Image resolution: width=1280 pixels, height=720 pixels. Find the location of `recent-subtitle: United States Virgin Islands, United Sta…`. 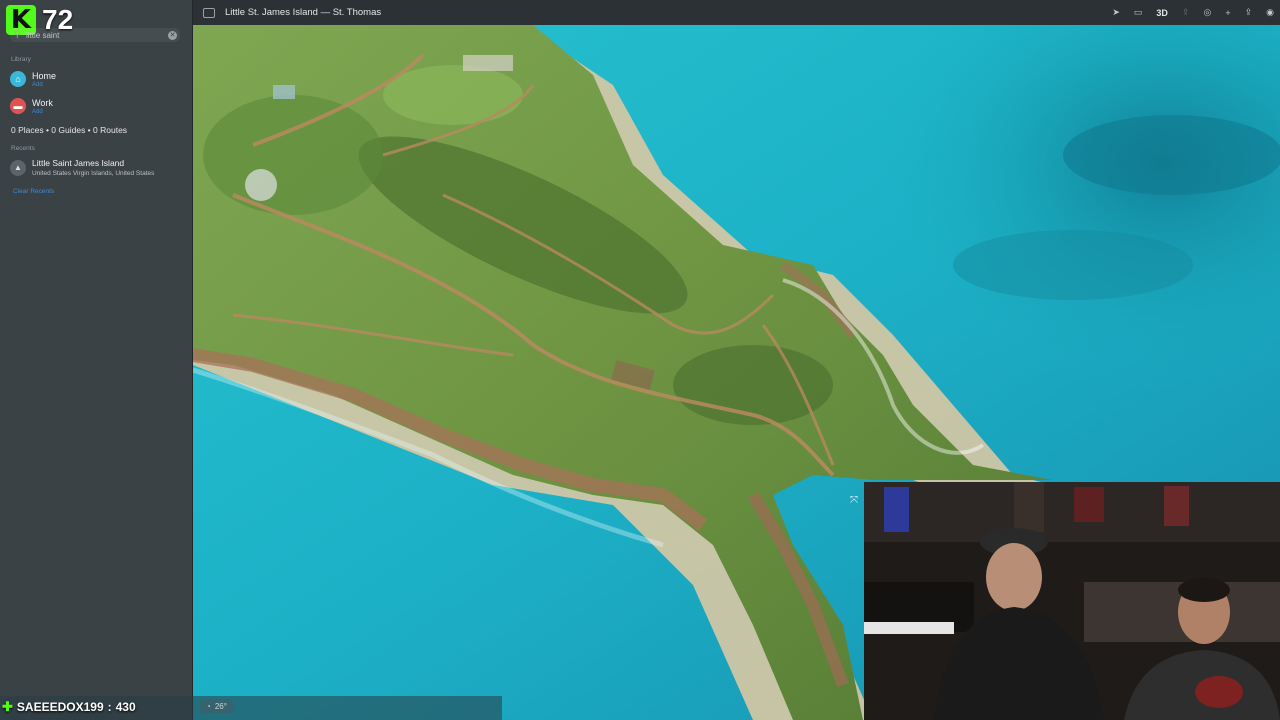

recent-subtitle: United States Virgin Islands, United Sta… is located at coordinates (93, 173).